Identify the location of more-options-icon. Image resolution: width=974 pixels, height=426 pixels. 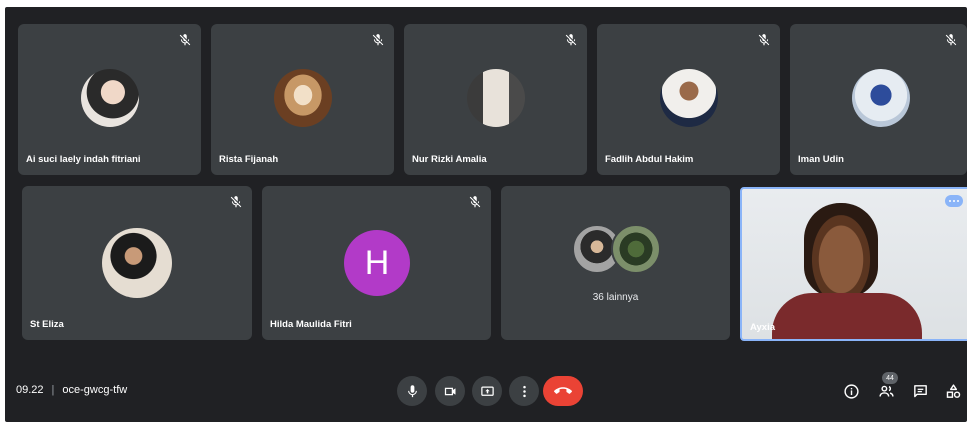
(954, 201).